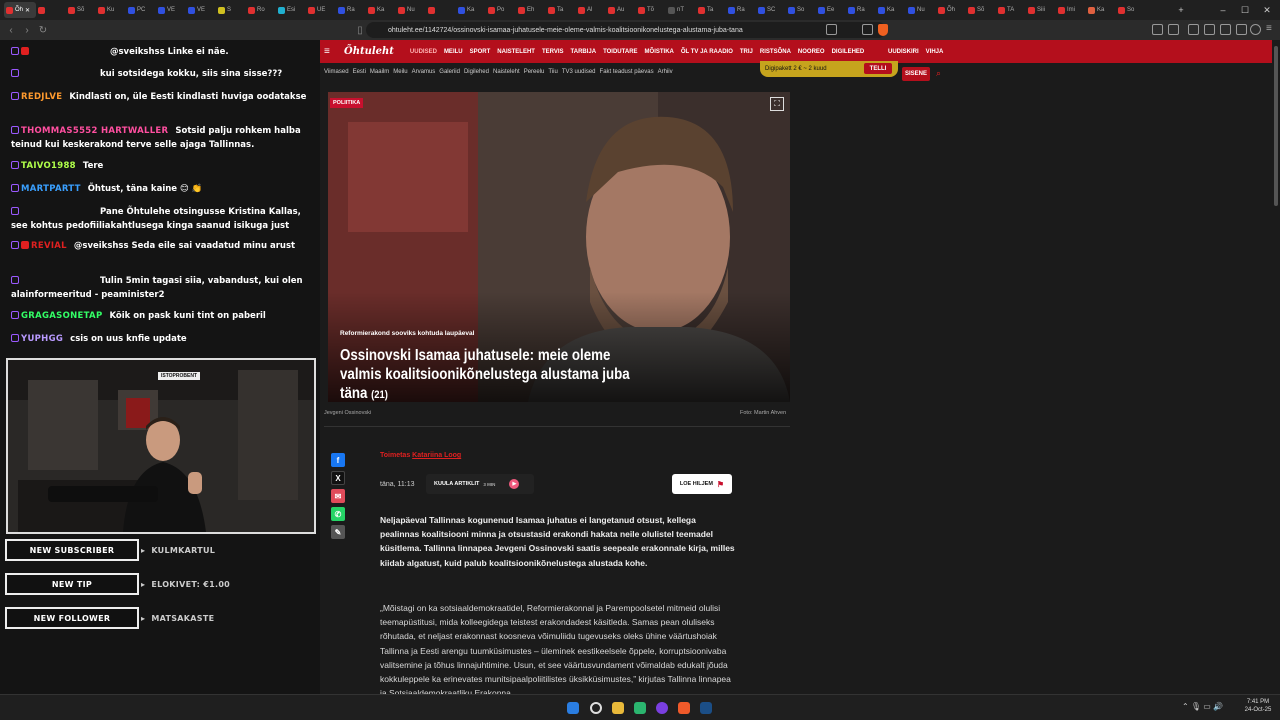 This screenshot has width=1280, height=720. Describe the element at coordinates (359, 72) in the screenshot. I see `subnav-item: Eesti` at that location.